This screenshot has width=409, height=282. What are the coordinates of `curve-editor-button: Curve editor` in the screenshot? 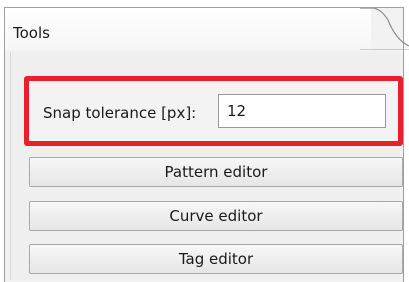 It's located at (216, 216).